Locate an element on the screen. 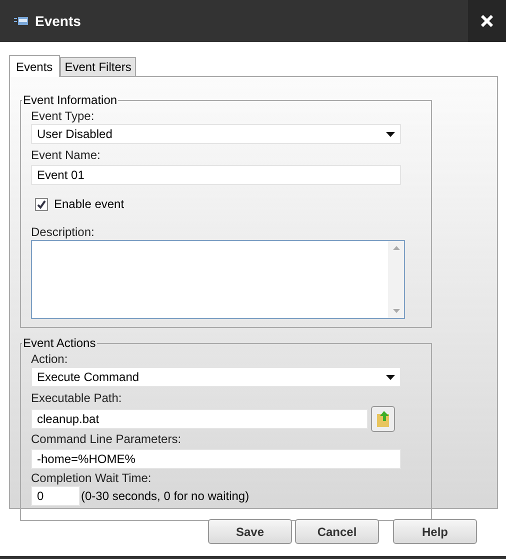  input-field: 0 is located at coordinates (55, 496).